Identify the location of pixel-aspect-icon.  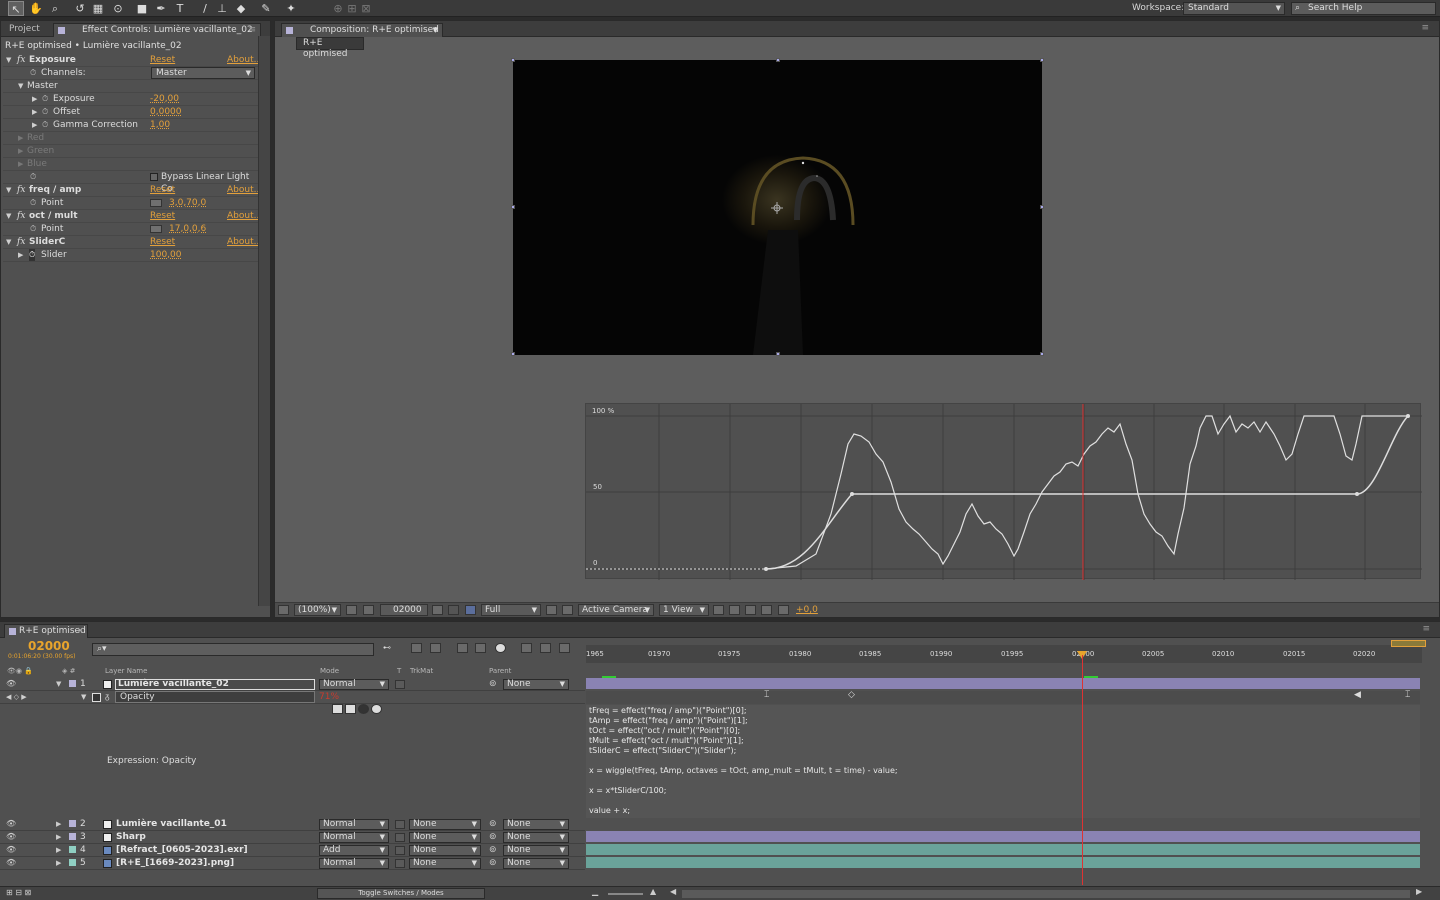
(718, 610).